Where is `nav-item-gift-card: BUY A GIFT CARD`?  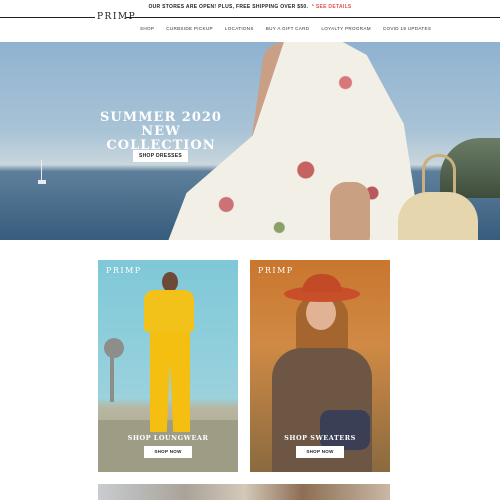 nav-item-gift-card: BUY A GIFT CARD is located at coordinates (288, 28).